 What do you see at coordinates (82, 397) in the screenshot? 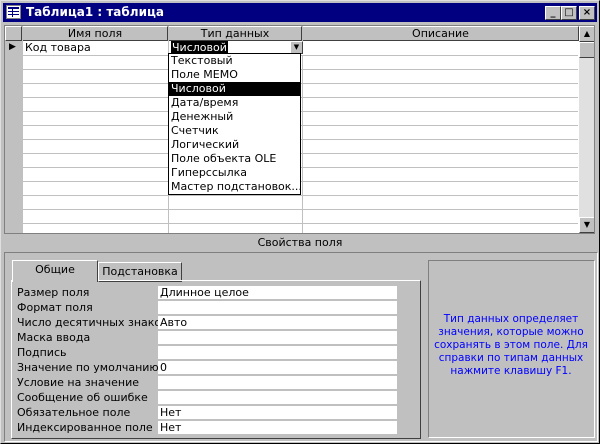
I see `property-label: Сообщение об ошибке` at bounding box center [82, 397].